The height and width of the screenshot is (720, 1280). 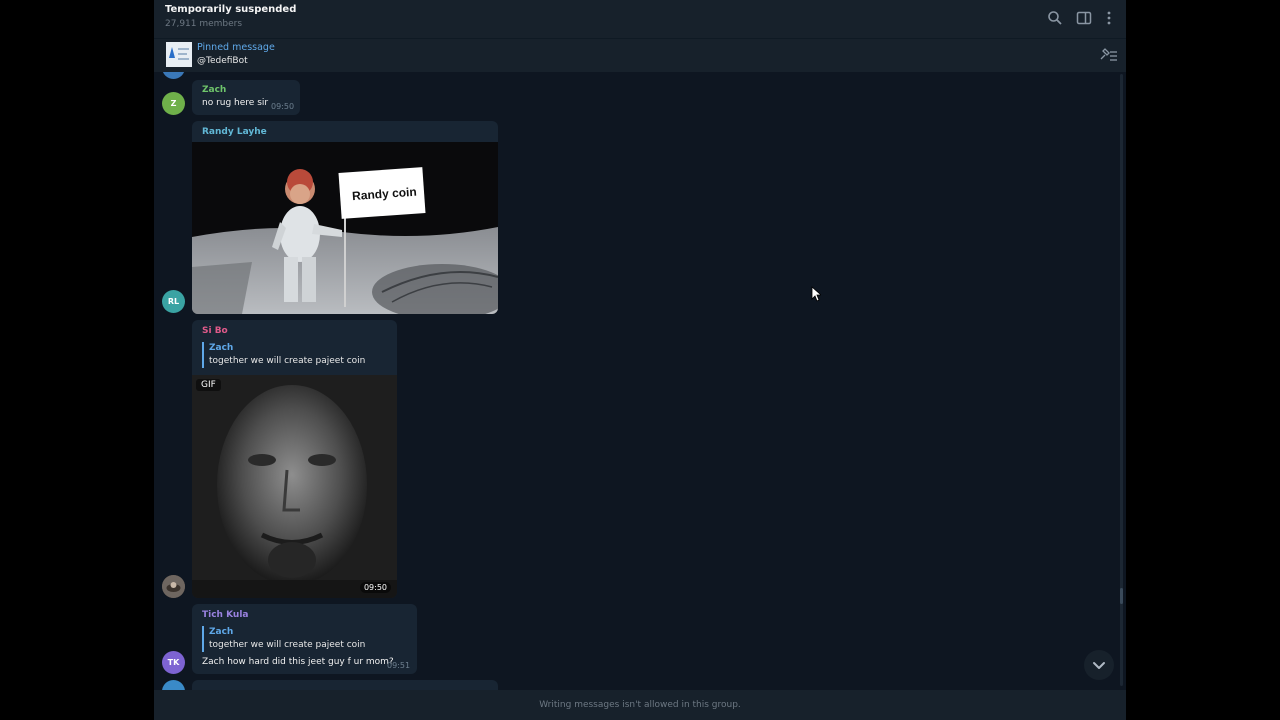 What do you see at coordinates (204, 24) in the screenshot?
I see `member-count: 27,911 members` at bounding box center [204, 24].